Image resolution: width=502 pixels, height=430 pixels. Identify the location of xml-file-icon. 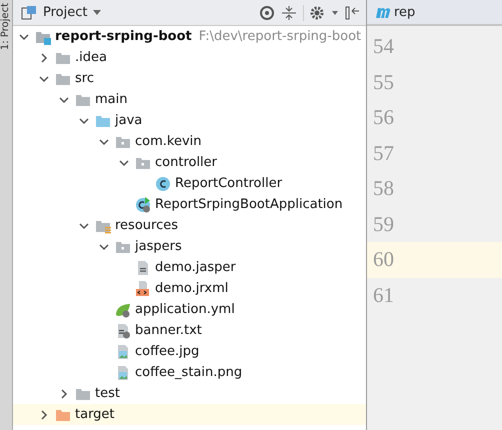
(143, 288).